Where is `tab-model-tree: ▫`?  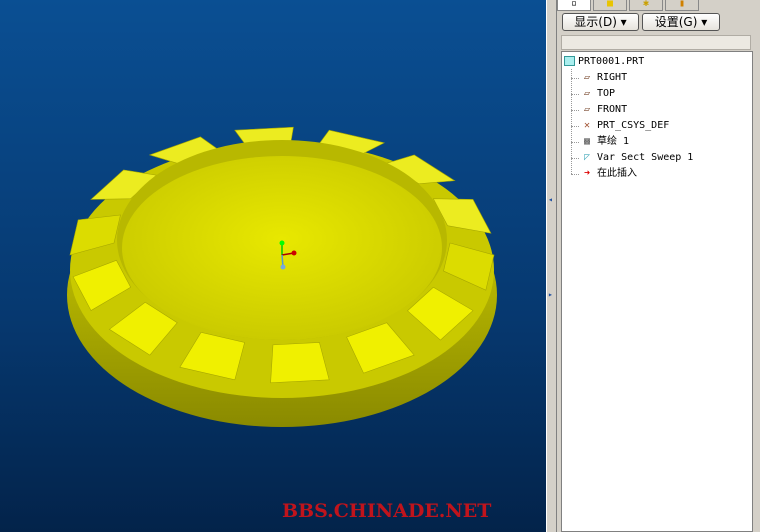 tab-model-tree: ▫ is located at coordinates (574, 5).